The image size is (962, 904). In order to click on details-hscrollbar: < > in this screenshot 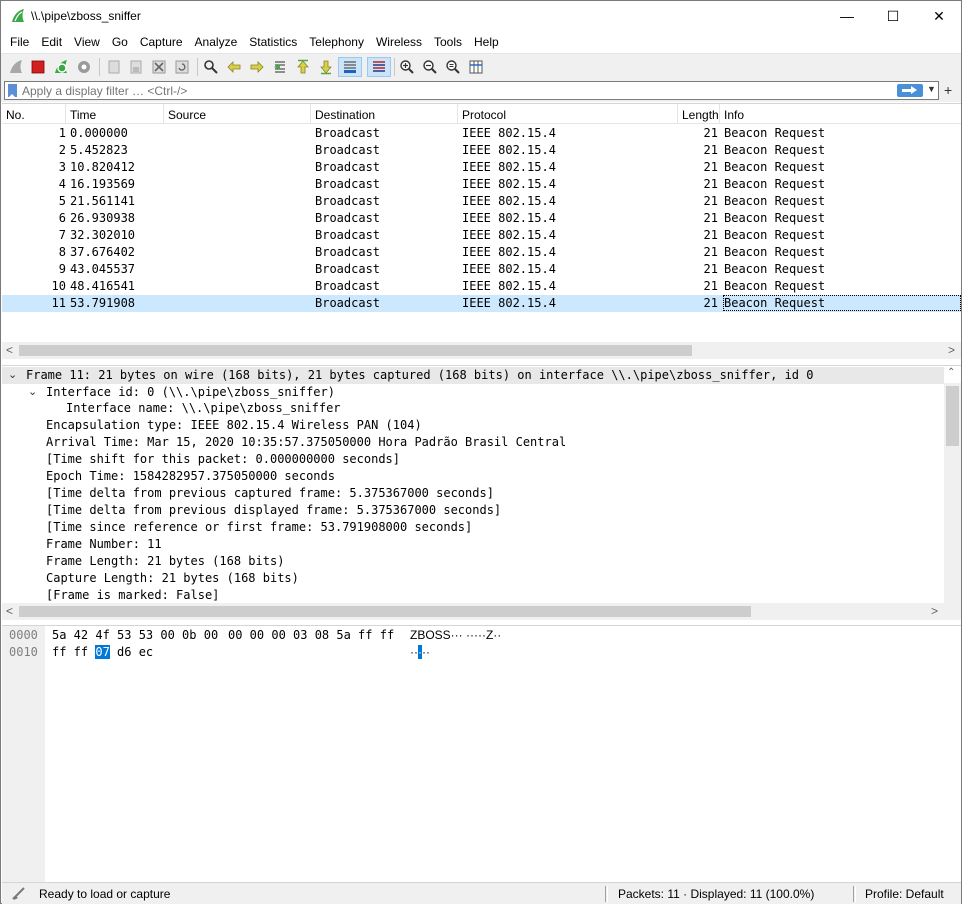, I will do `click(481, 611)`.